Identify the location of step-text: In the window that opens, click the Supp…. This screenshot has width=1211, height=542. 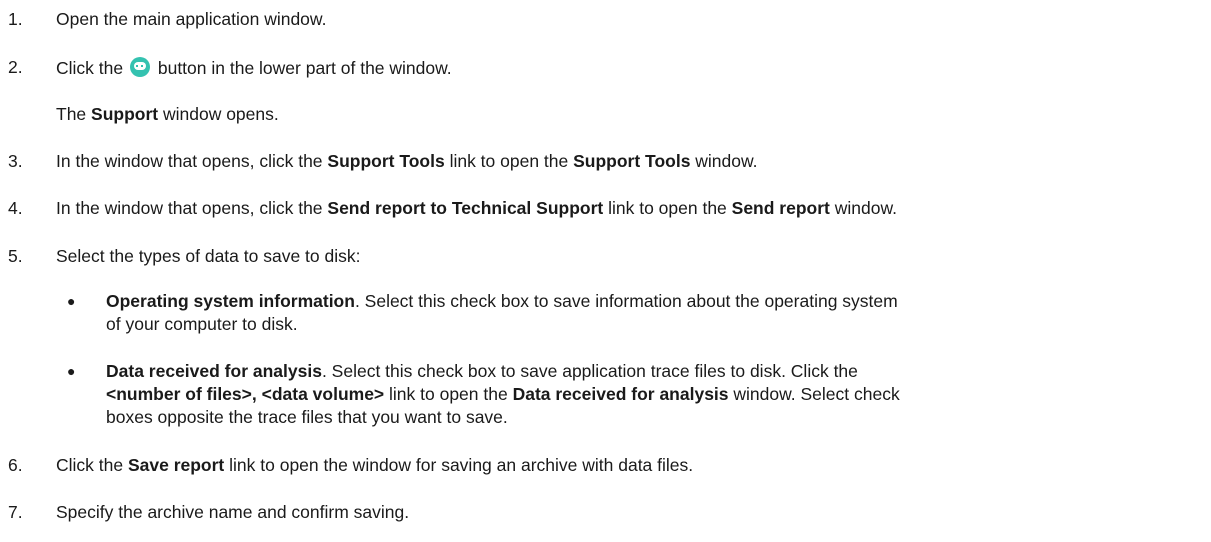
(407, 161).